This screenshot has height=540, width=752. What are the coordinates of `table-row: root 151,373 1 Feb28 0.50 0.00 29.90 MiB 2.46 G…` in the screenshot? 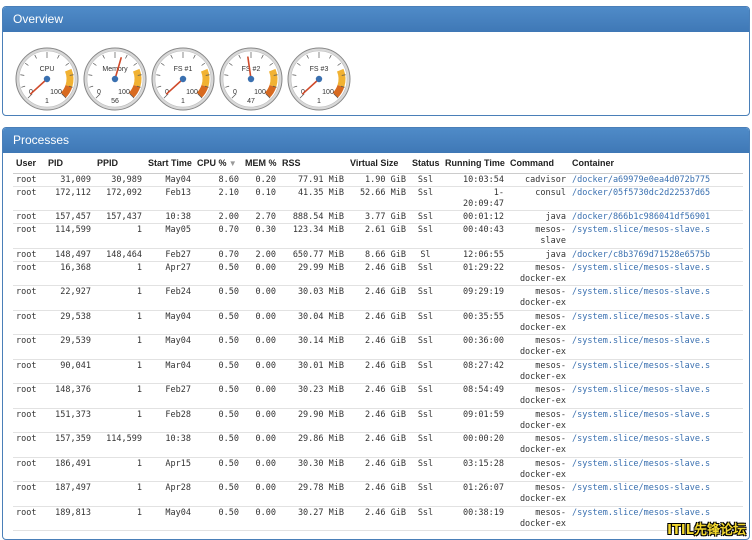 It's located at (378, 420).